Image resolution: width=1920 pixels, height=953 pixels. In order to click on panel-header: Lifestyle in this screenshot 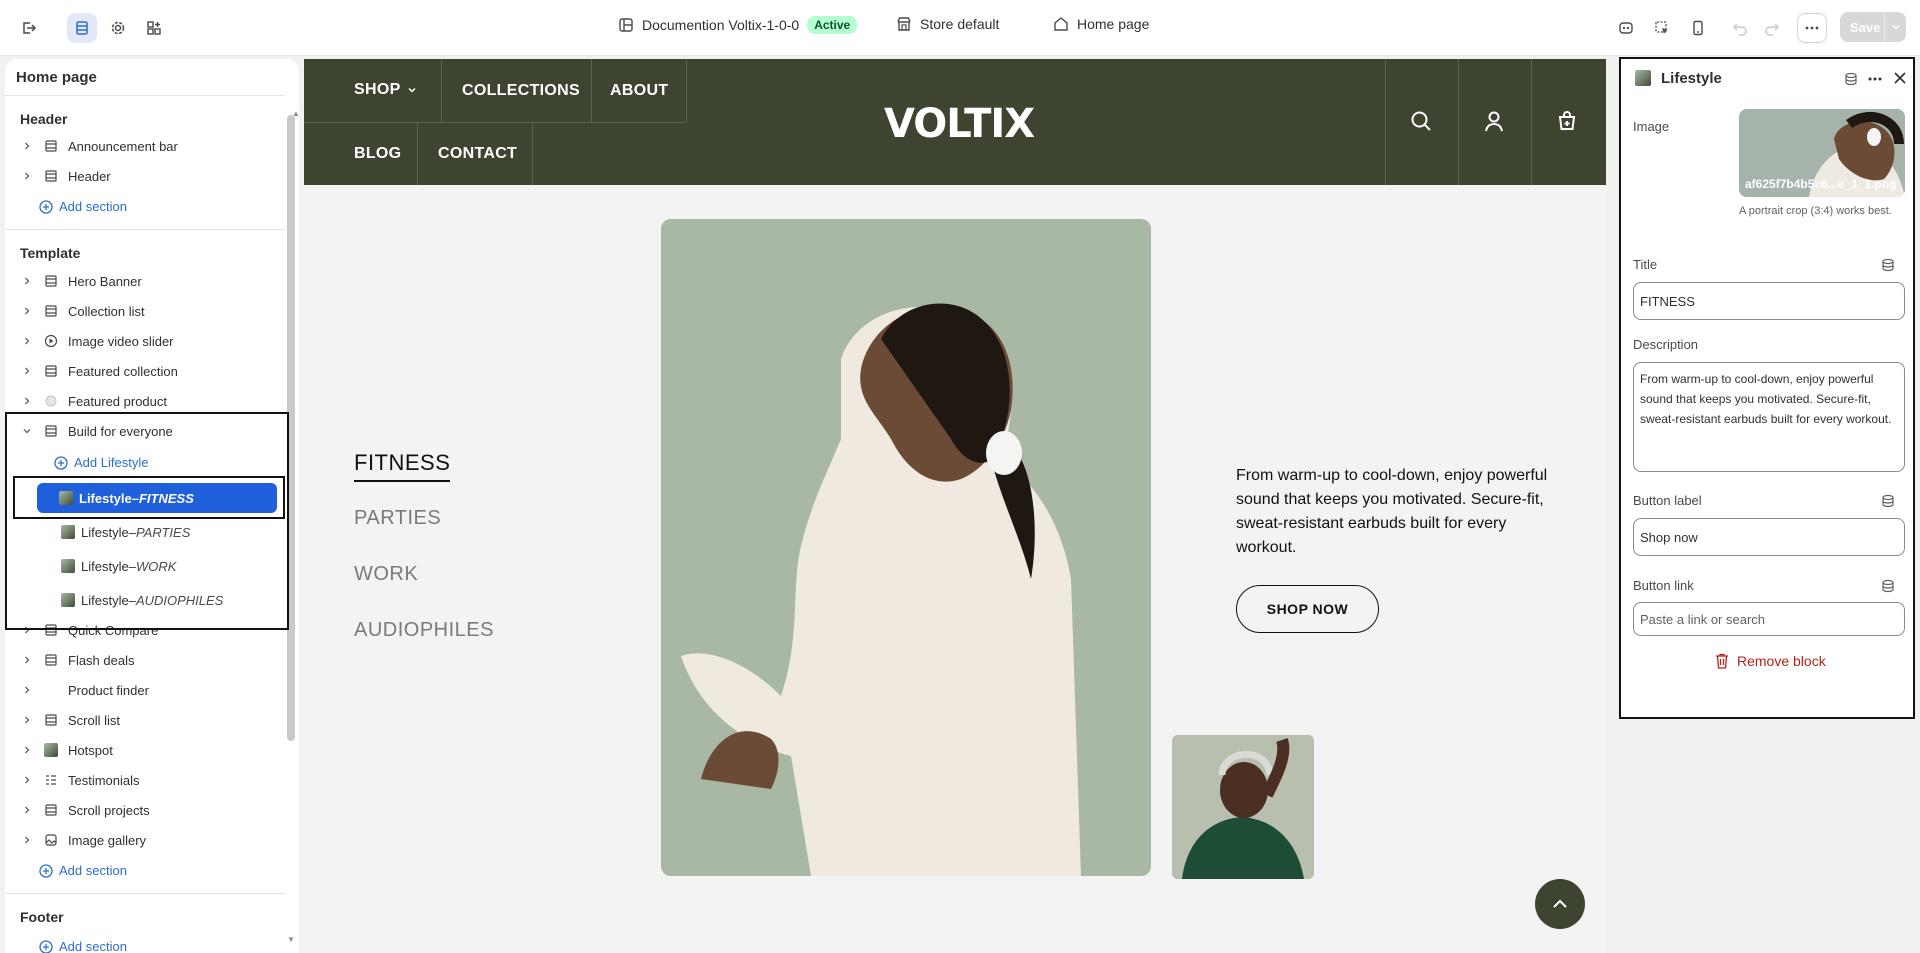, I will do `click(1767, 77)`.